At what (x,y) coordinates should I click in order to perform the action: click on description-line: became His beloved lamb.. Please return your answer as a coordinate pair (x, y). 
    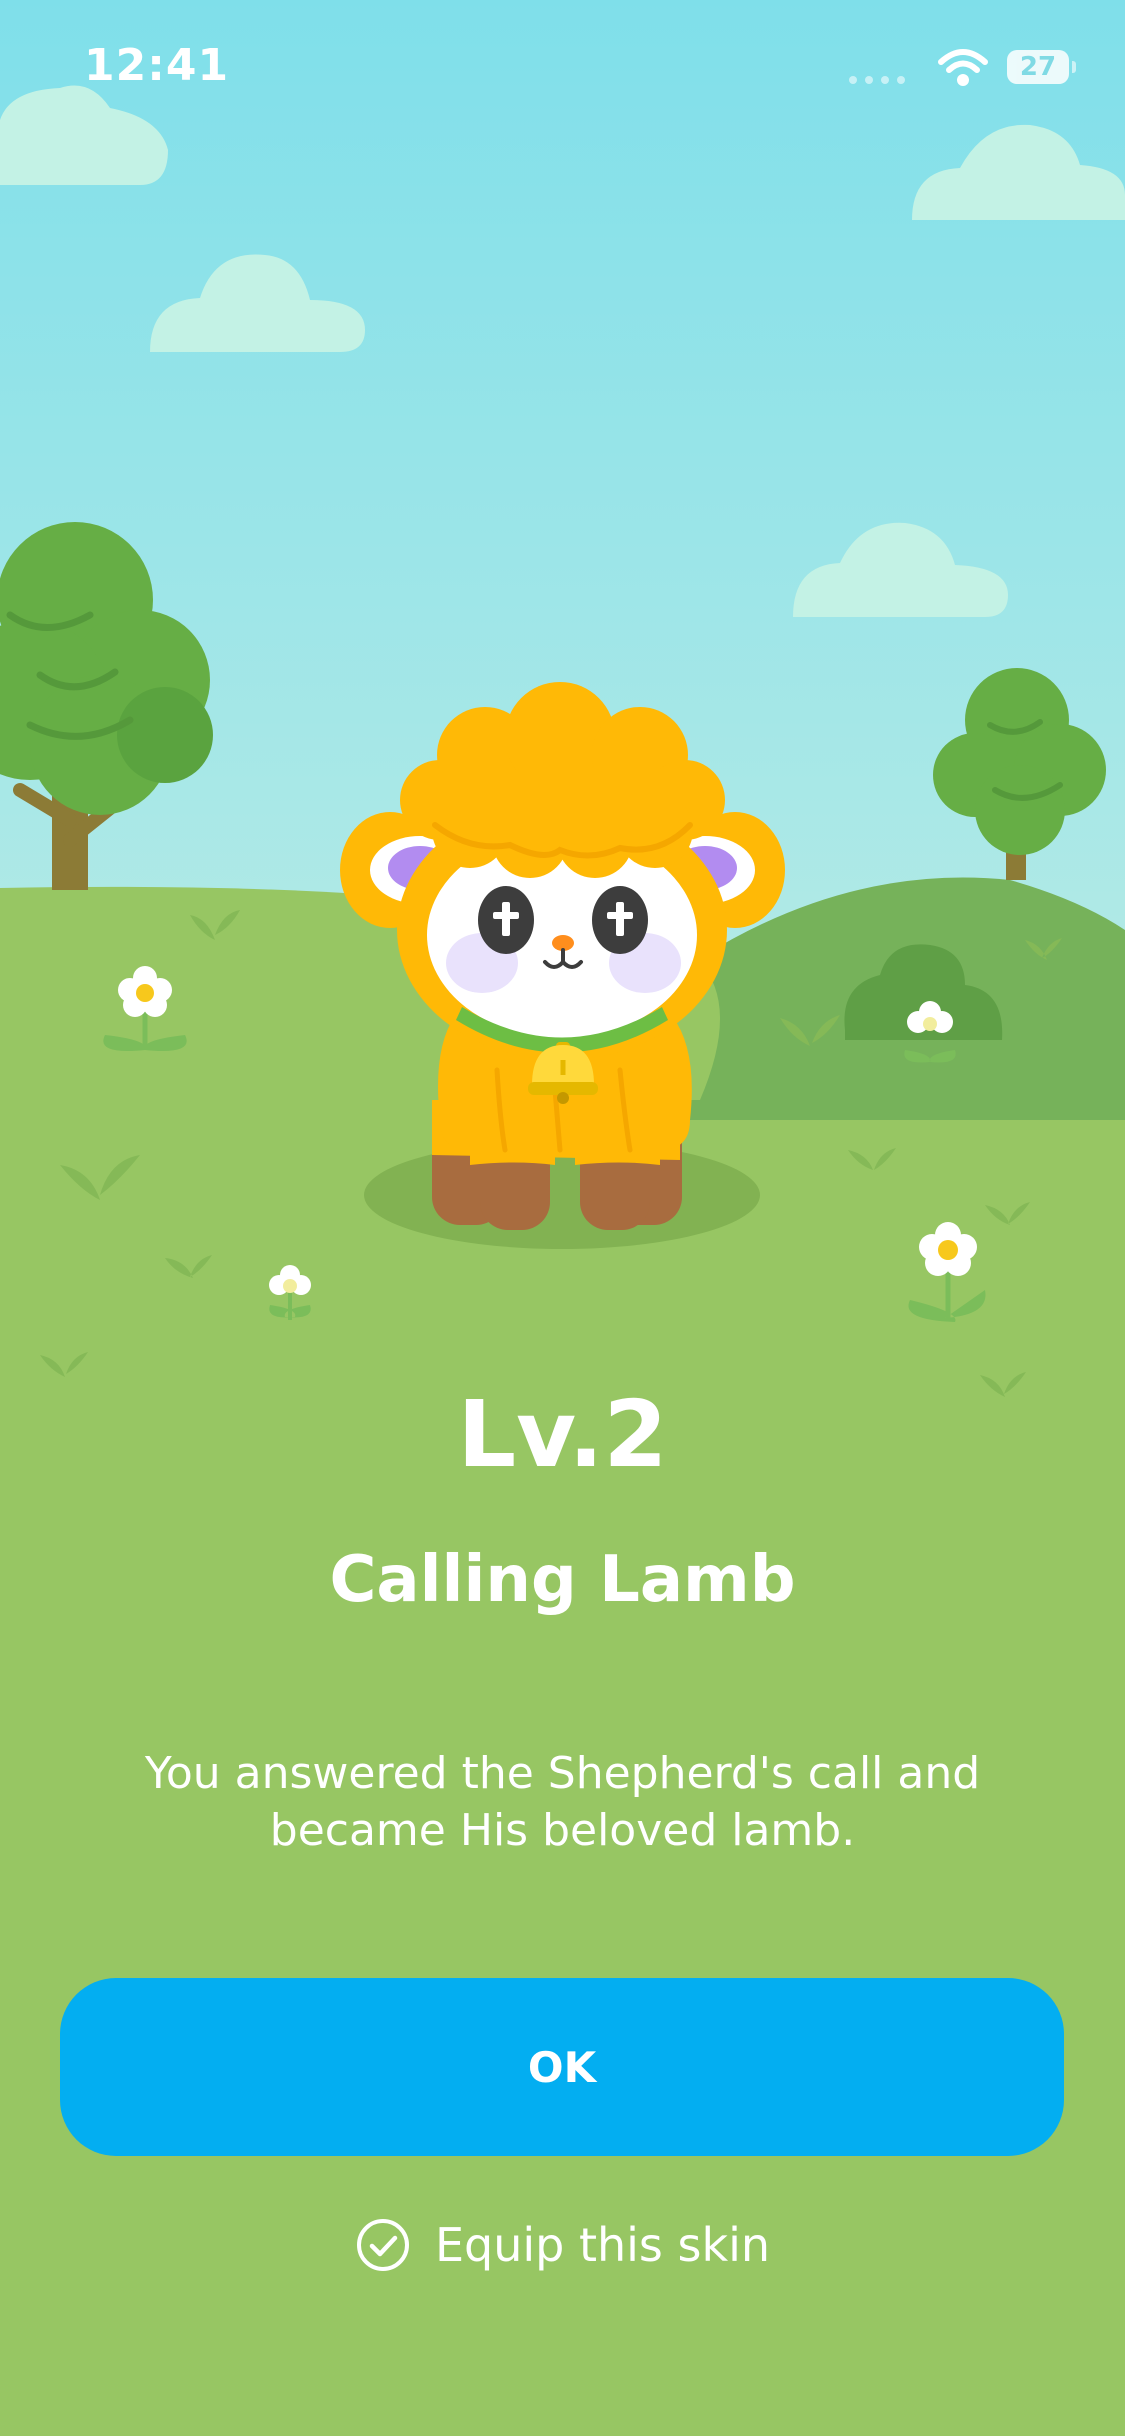
    Looking at the image, I should click on (562, 1830).